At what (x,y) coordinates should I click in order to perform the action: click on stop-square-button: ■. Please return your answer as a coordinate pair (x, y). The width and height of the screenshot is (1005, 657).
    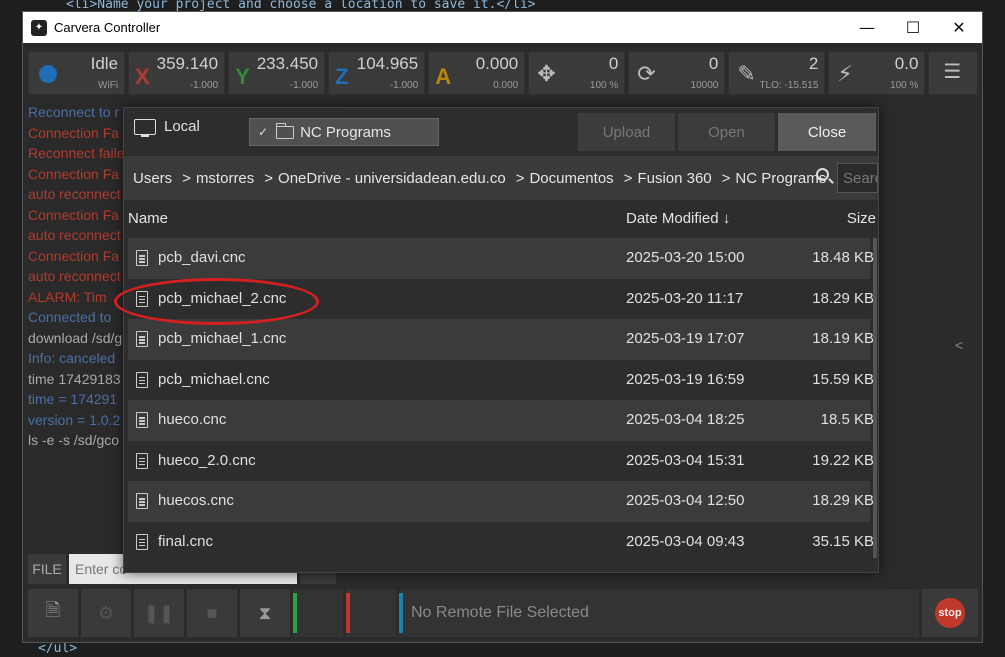
    Looking at the image, I should click on (212, 613).